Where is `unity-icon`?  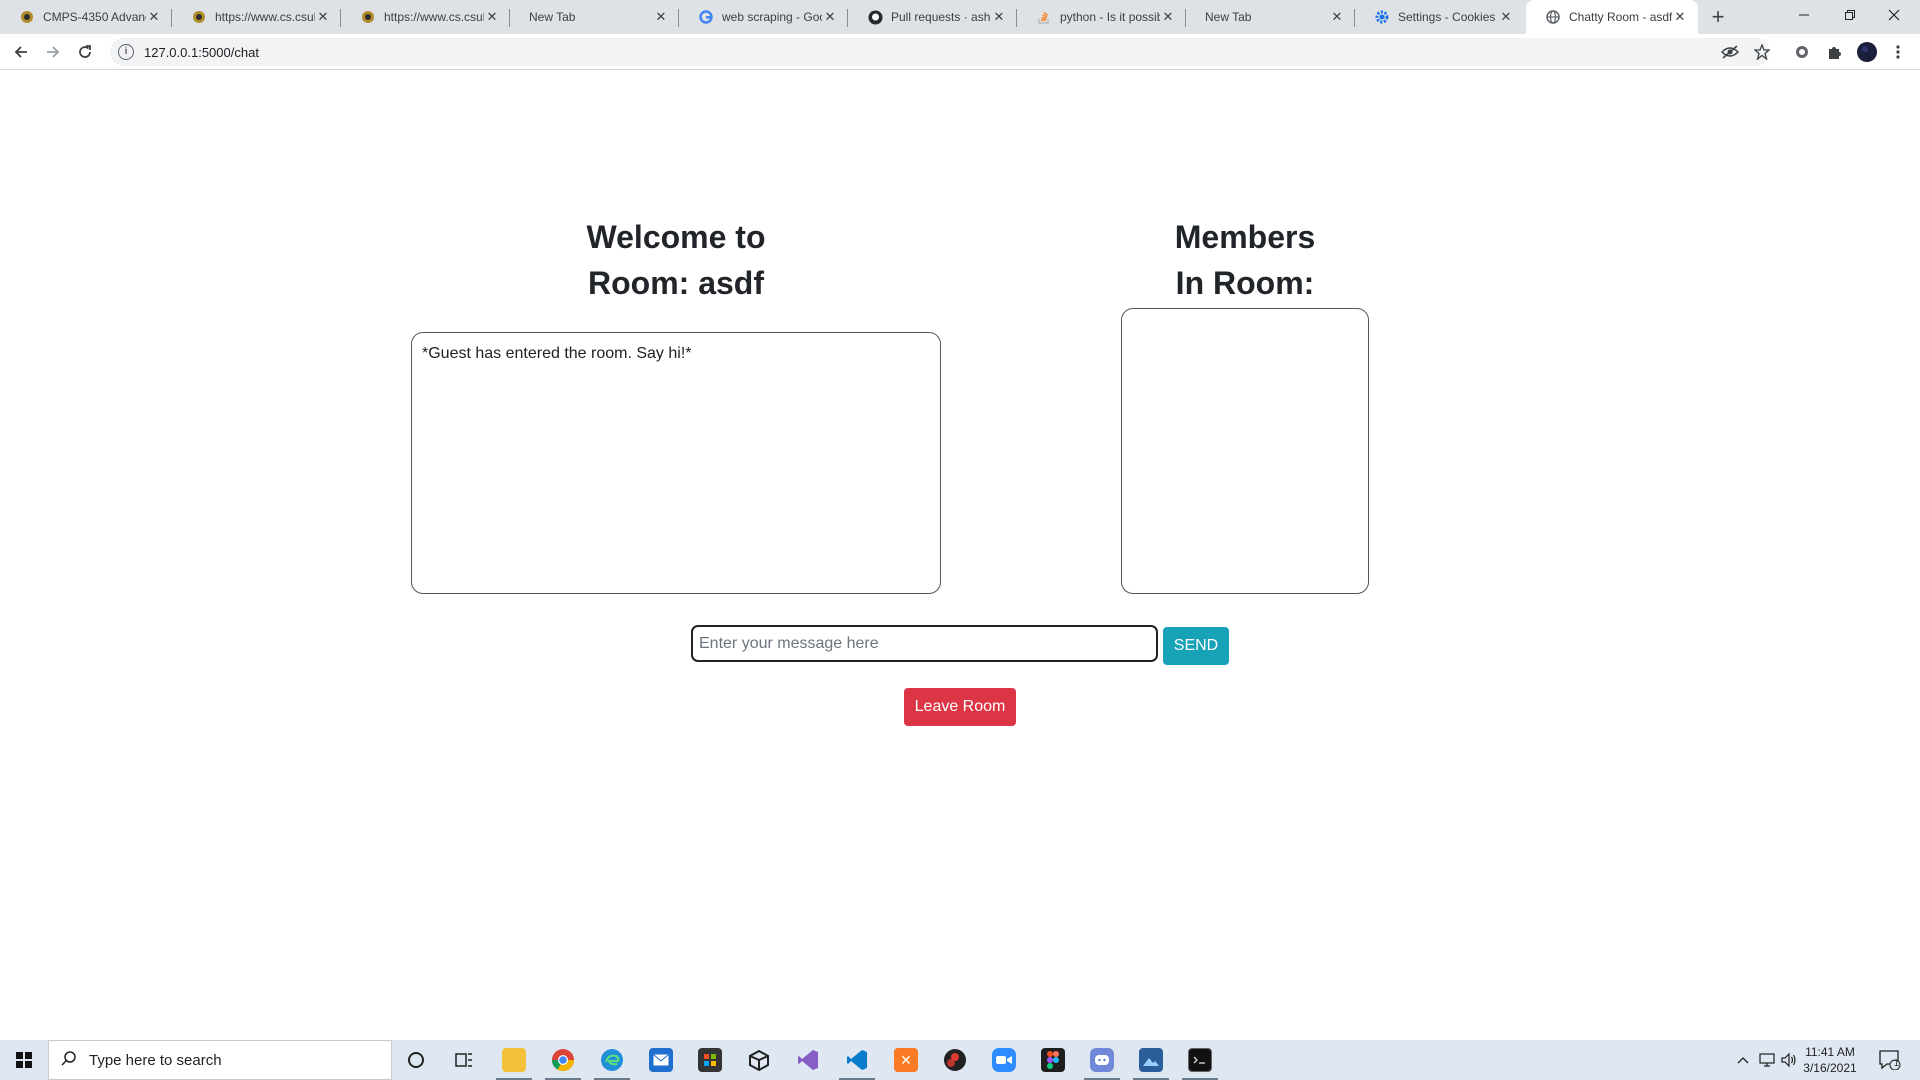 unity-icon is located at coordinates (759, 1060).